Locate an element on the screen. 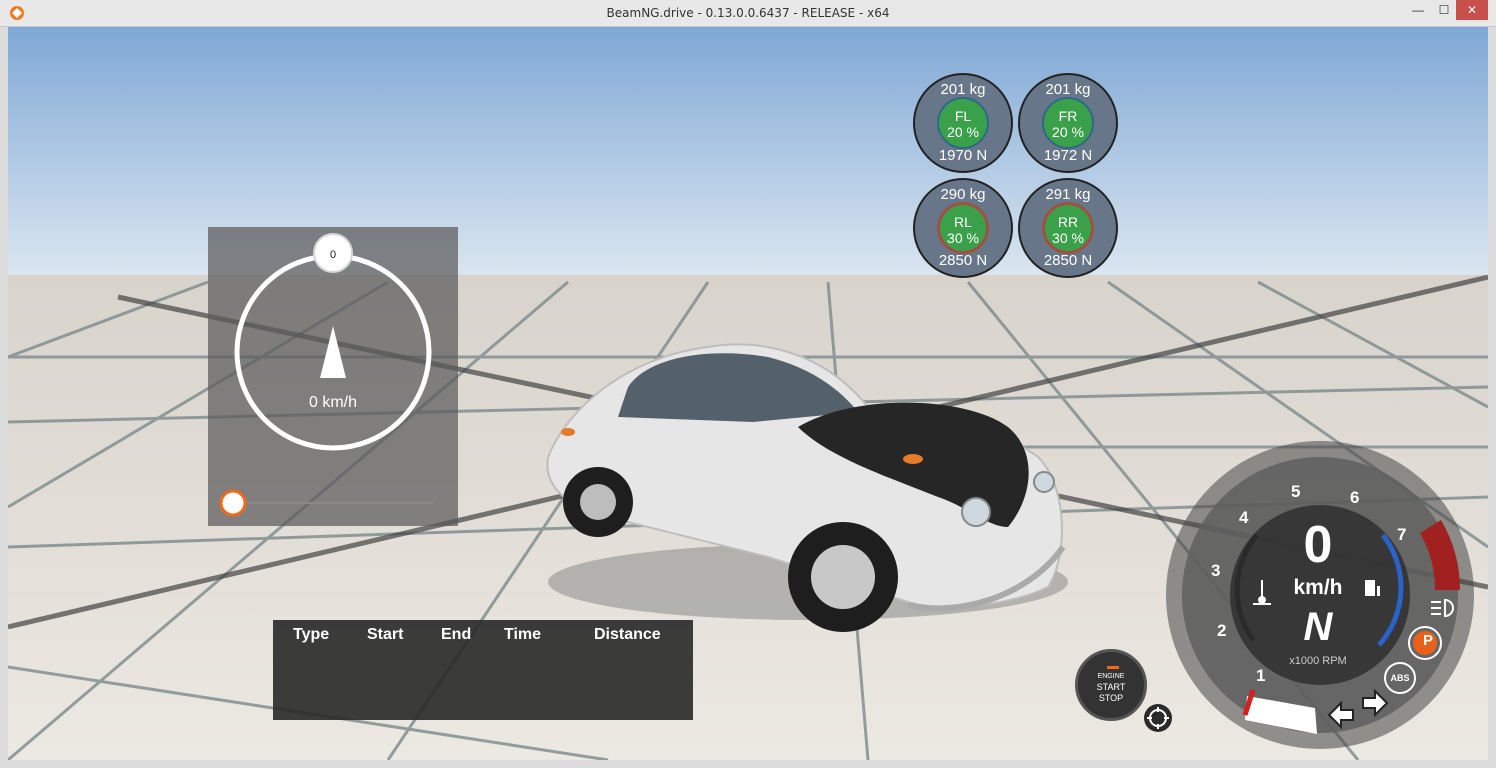  column-header-distance: Distance is located at coordinates (627, 634).